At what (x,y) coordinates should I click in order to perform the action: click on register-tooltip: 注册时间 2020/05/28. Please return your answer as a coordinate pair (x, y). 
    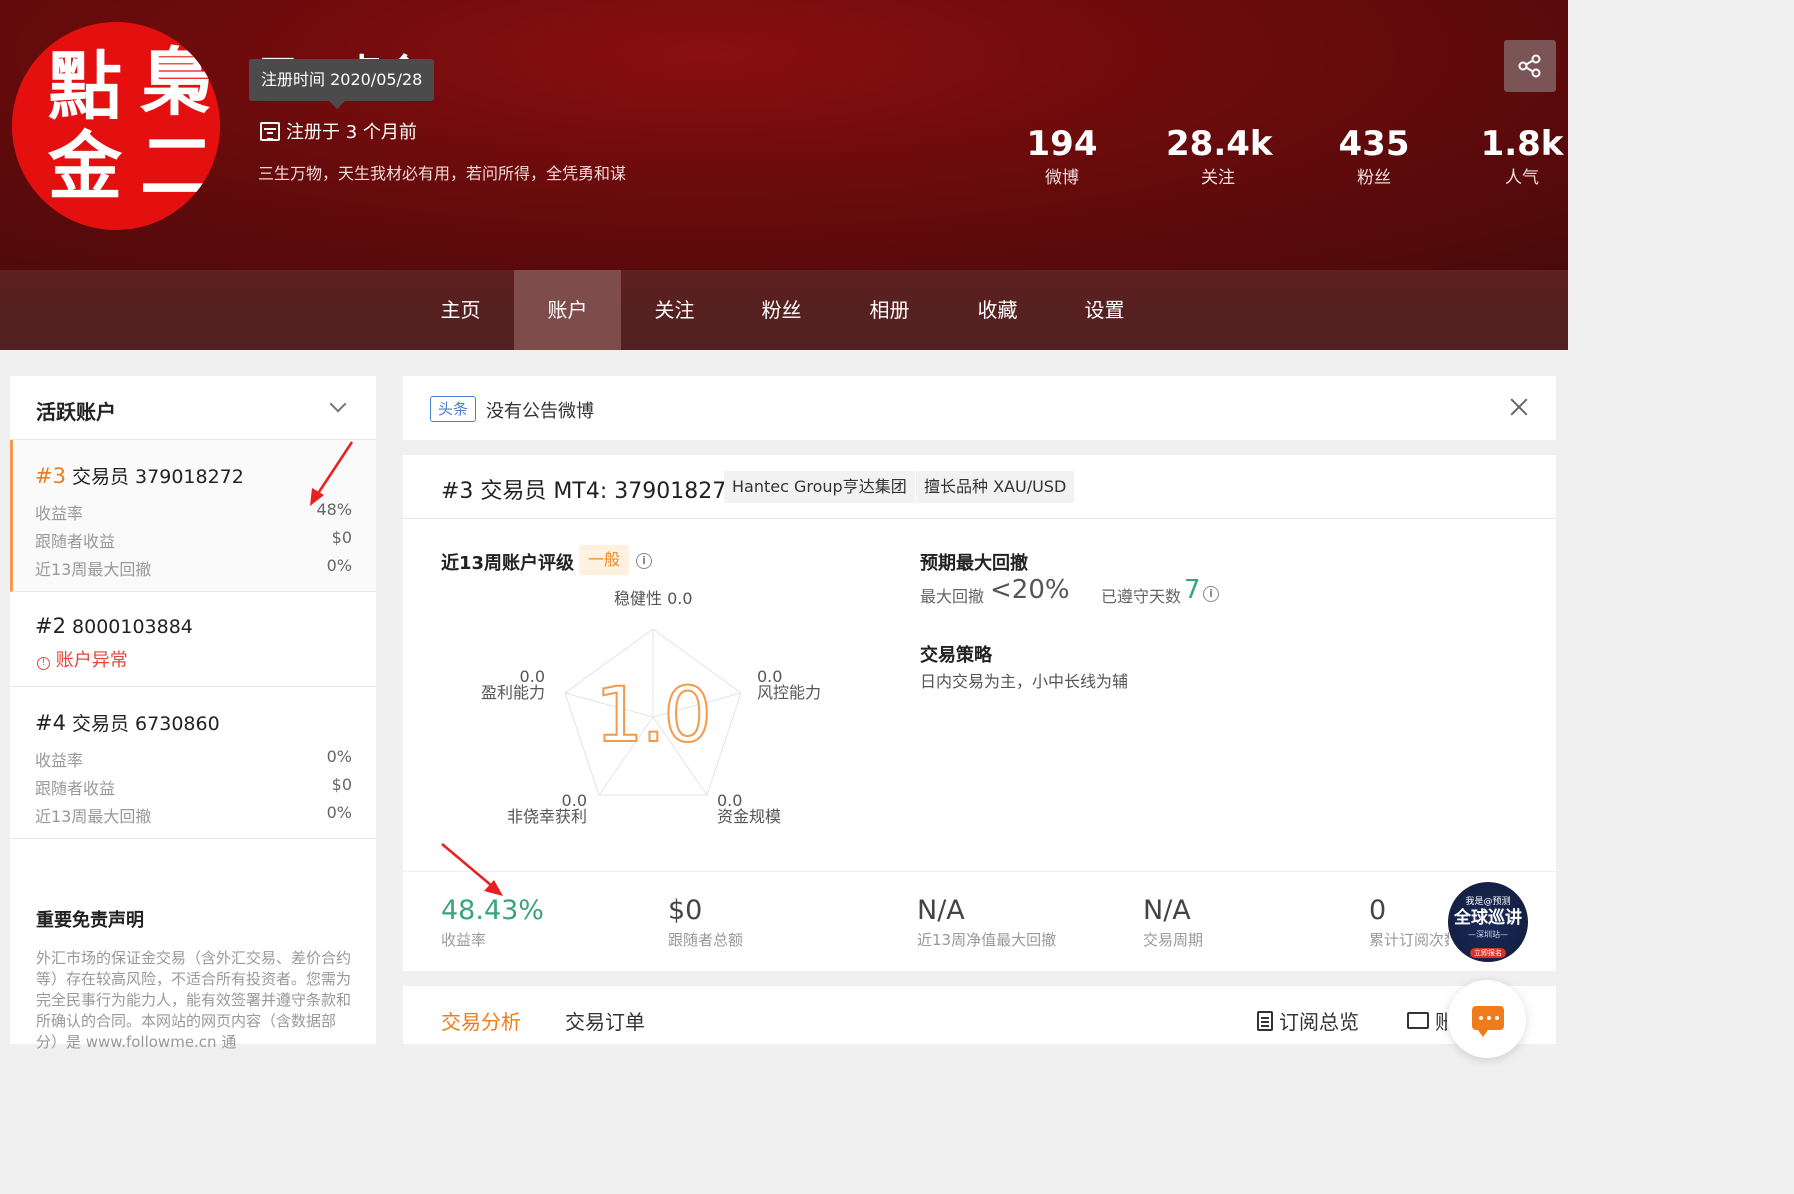
    Looking at the image, I should click on (342, 84).